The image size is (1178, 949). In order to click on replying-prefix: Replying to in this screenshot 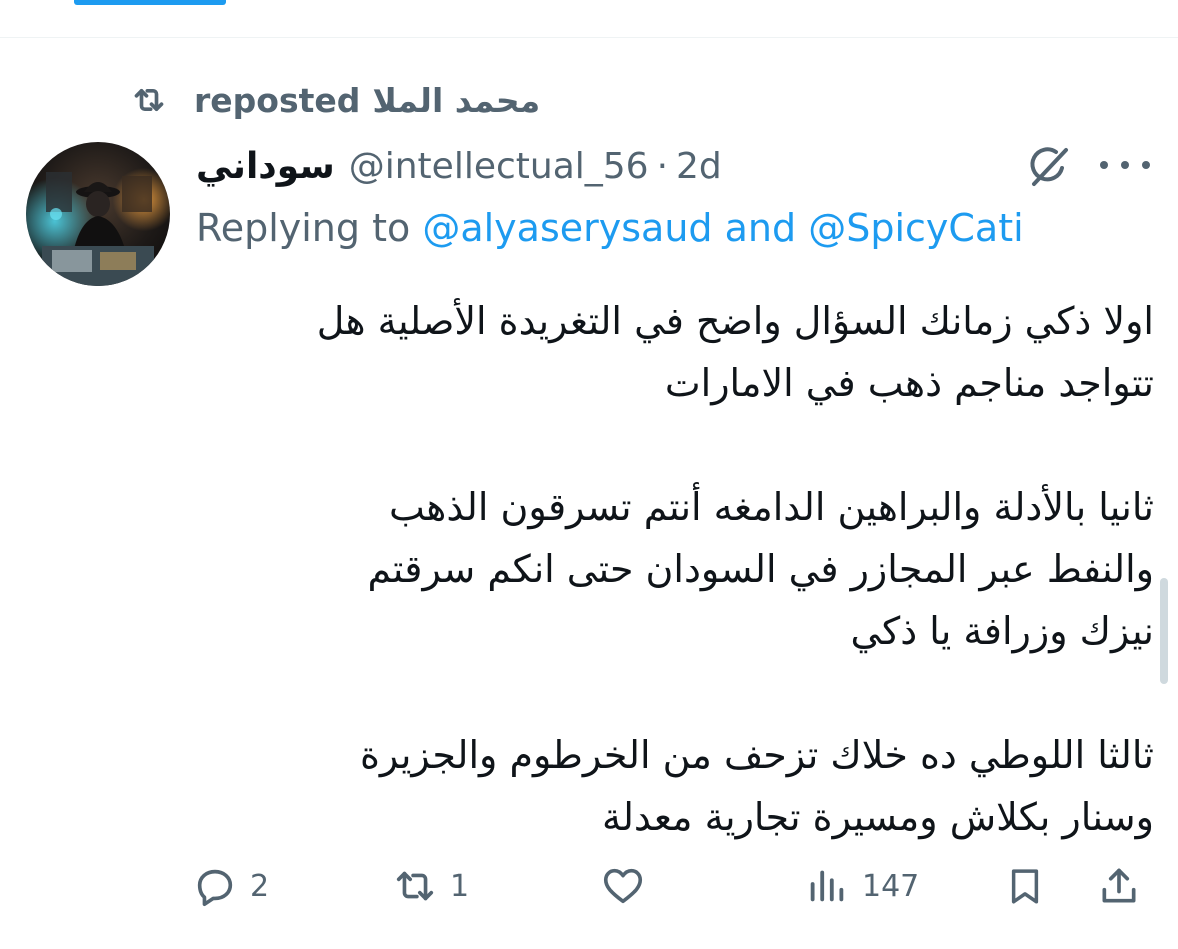, I will do `click(303, 228)`.